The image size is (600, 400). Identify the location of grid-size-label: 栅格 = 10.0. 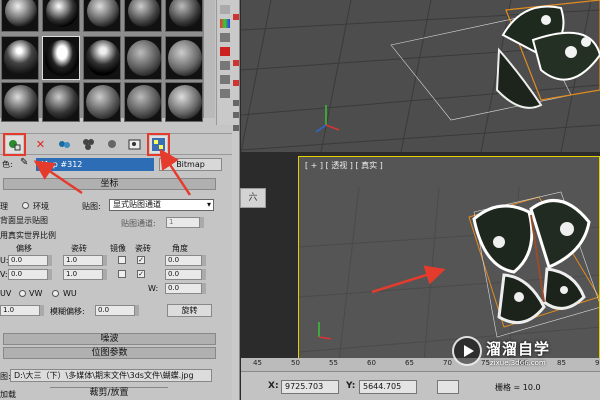
(518, 387).